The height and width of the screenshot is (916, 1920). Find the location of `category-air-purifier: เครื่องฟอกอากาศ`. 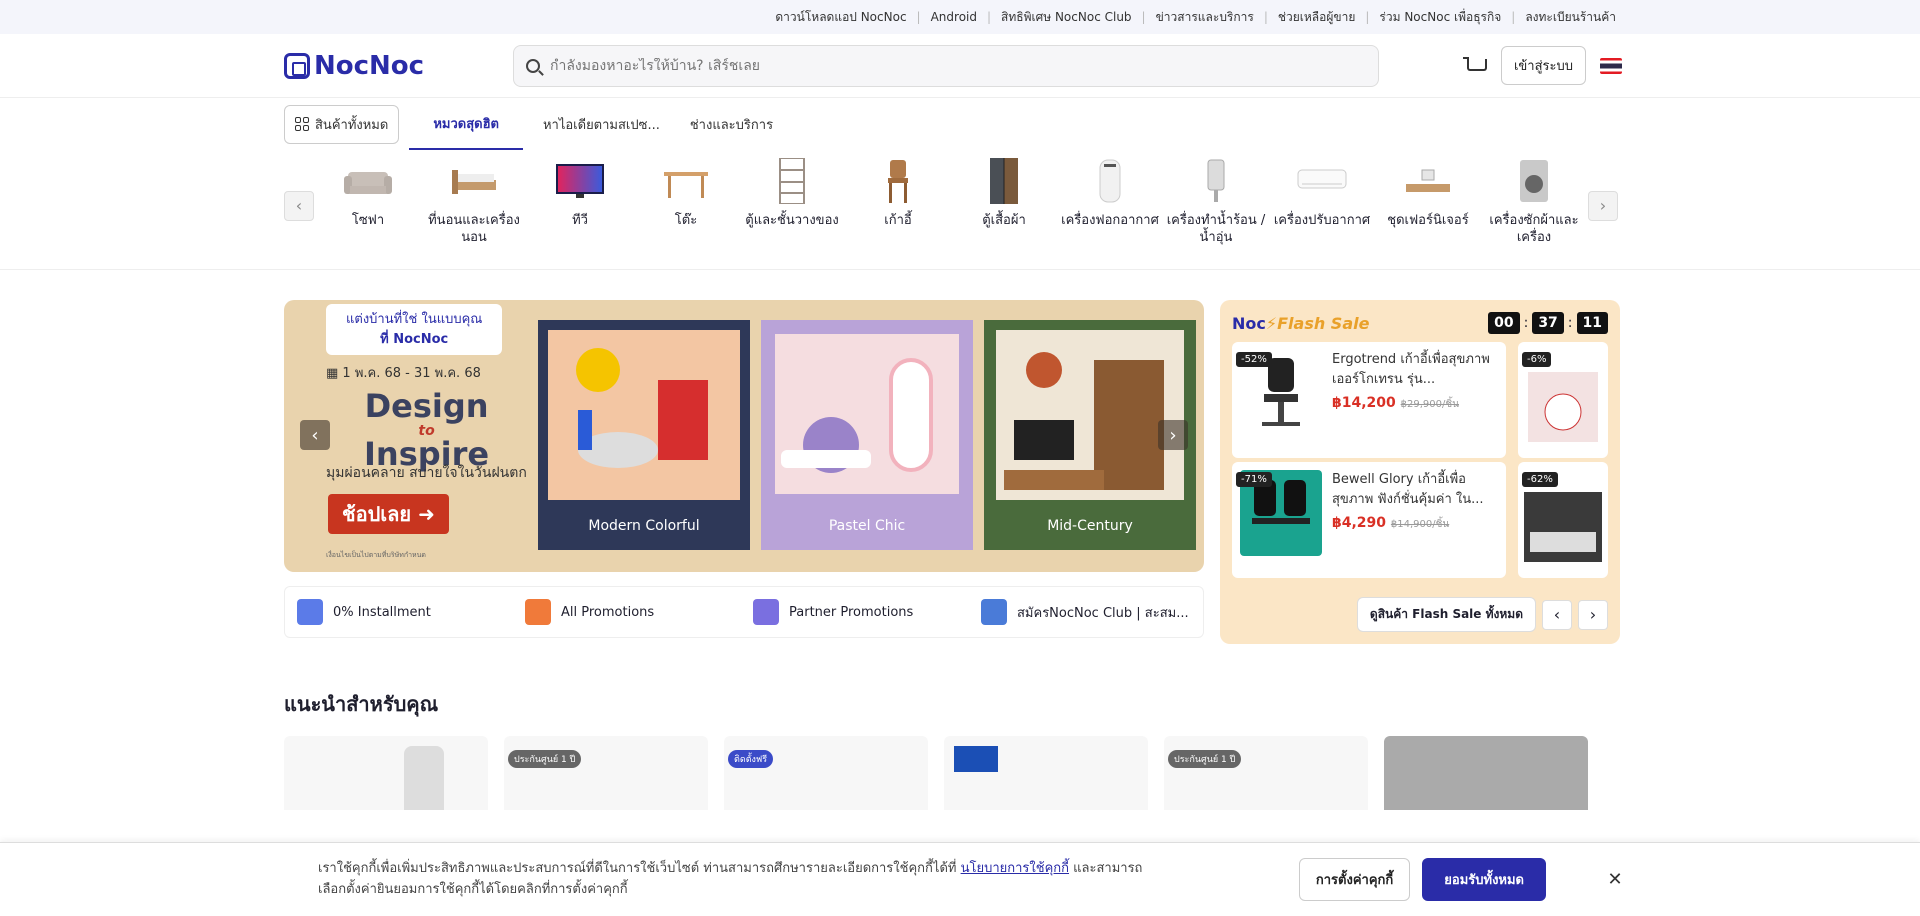

category-air-purifier: เครื่องฟอกอากาศ is located at coordinates (1110, 206).